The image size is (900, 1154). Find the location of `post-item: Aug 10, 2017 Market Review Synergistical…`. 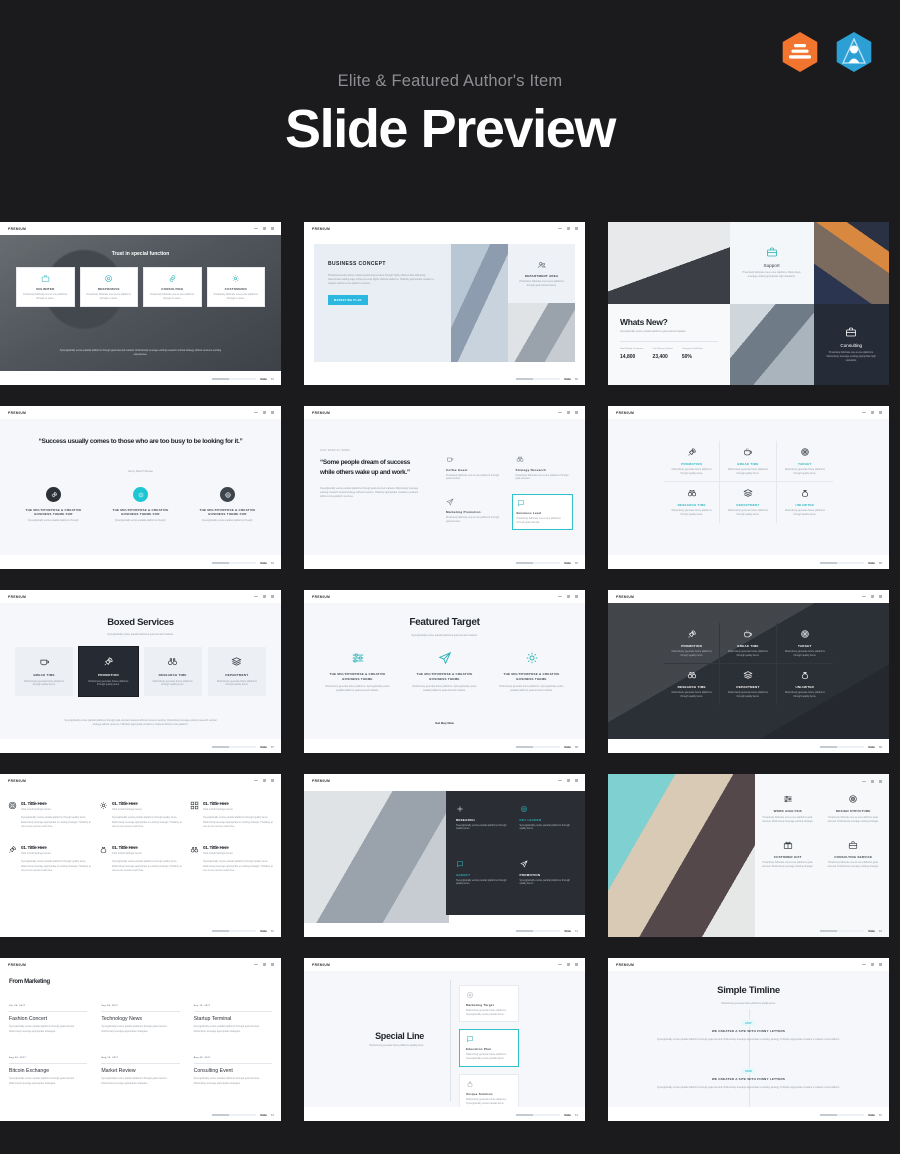

post-item: Aug 10, 2017 Market Review Synergistical… is located at coordinates (140, 1071).